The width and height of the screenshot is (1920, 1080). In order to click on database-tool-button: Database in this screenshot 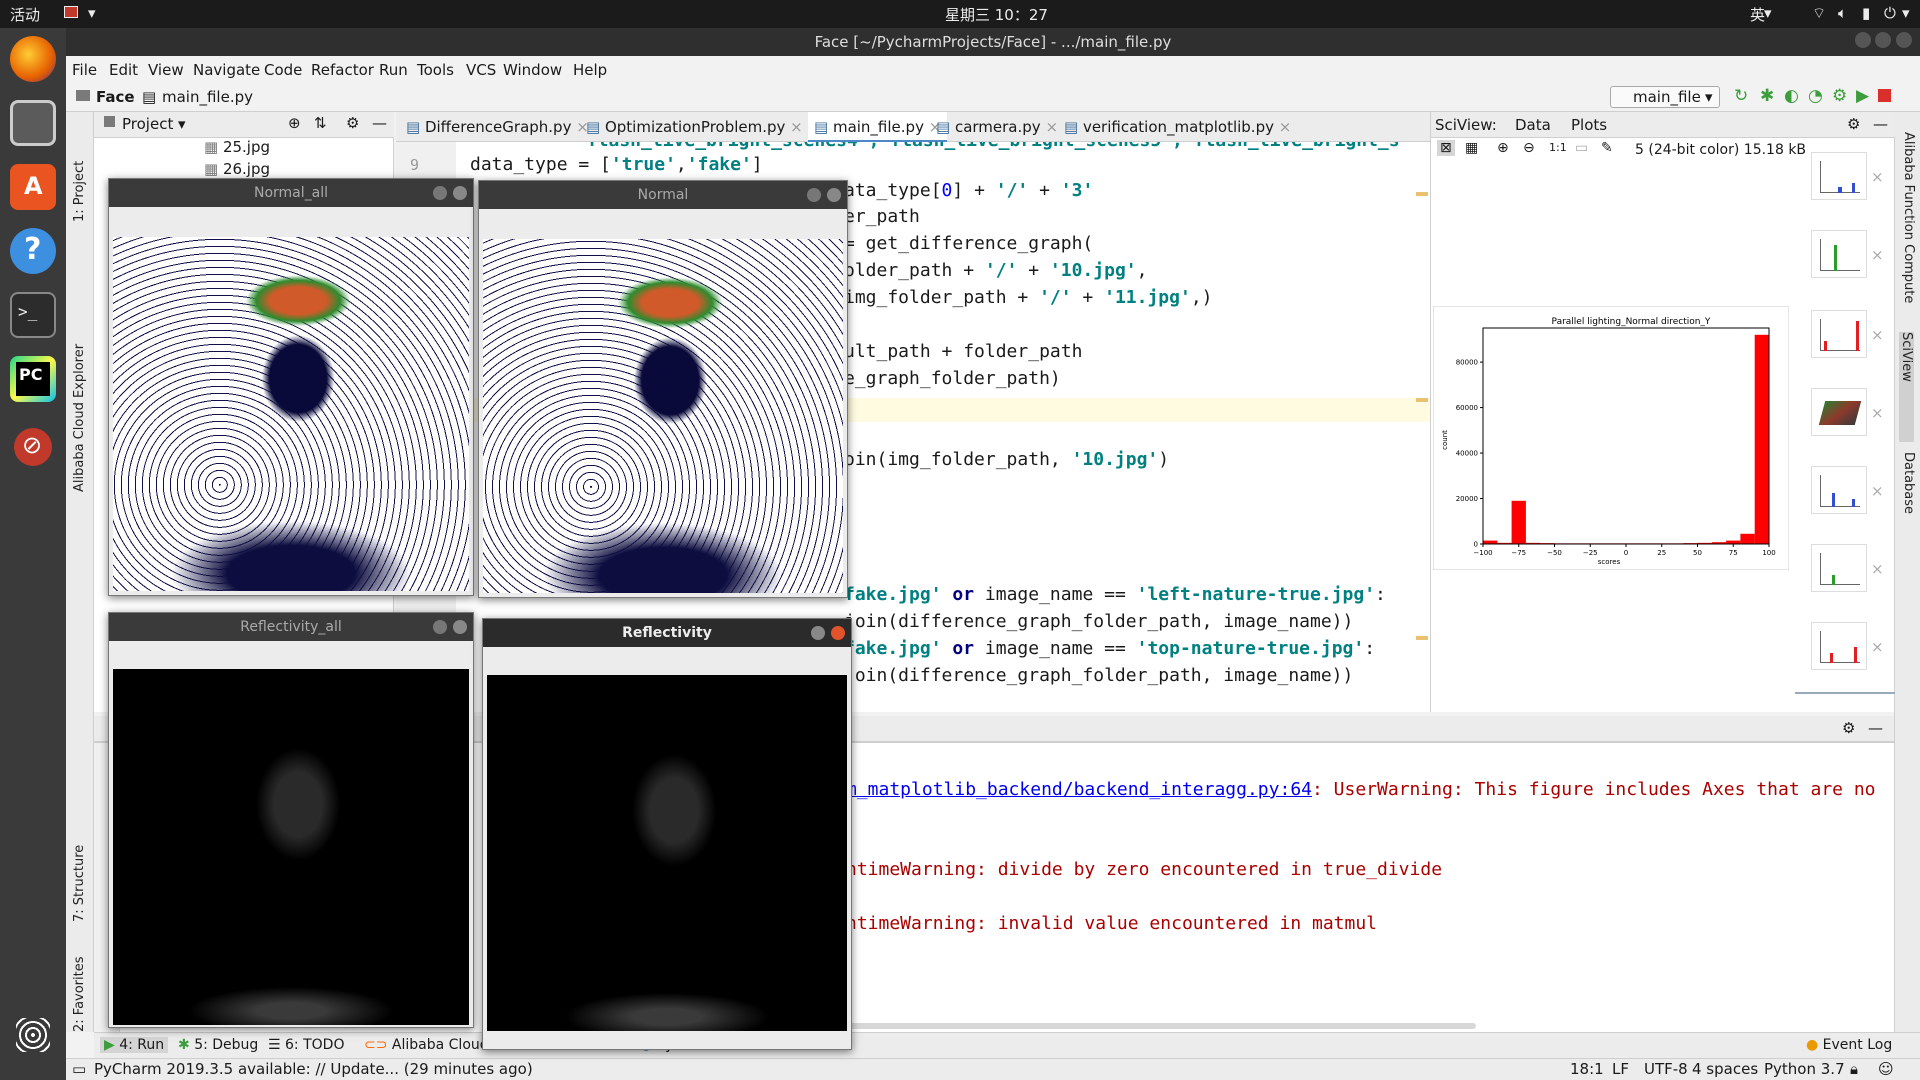, I will do `click(1908, 502)`.